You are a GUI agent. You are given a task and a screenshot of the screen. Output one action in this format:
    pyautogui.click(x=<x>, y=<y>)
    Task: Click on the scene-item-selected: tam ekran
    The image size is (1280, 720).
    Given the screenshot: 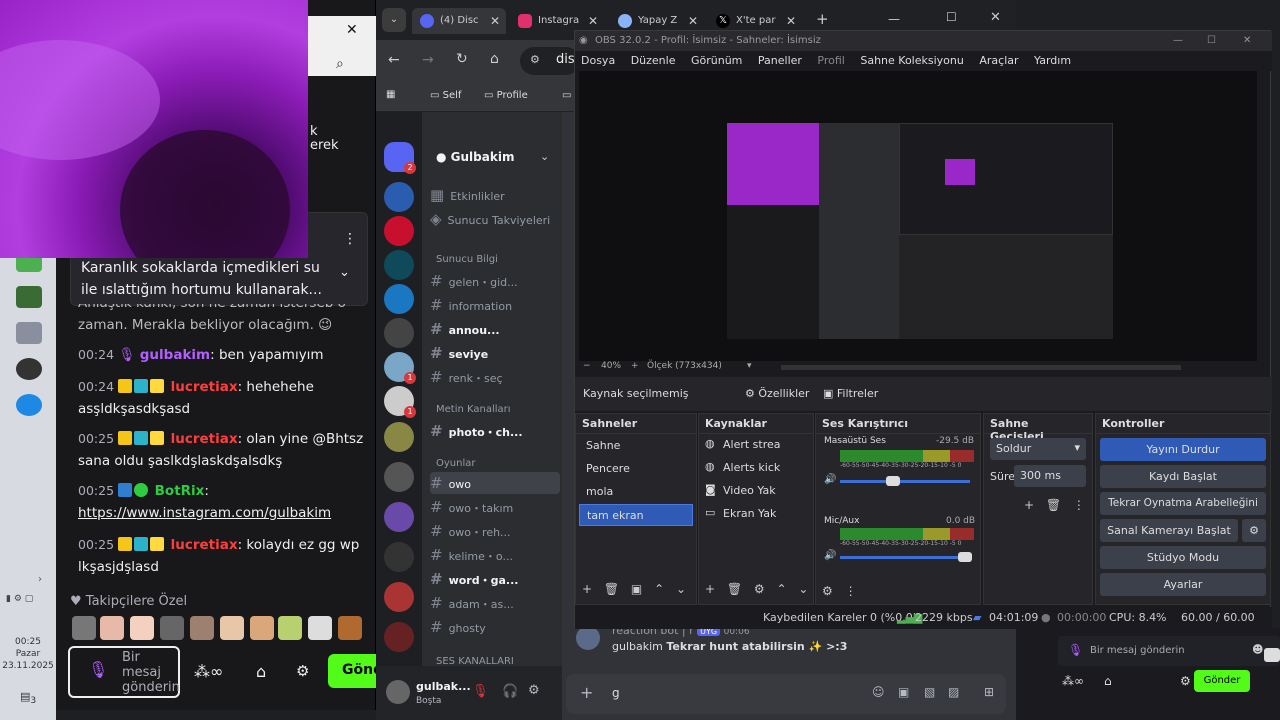 What is the action you would take?
    pyautogui.click(x=636, y=515)
    